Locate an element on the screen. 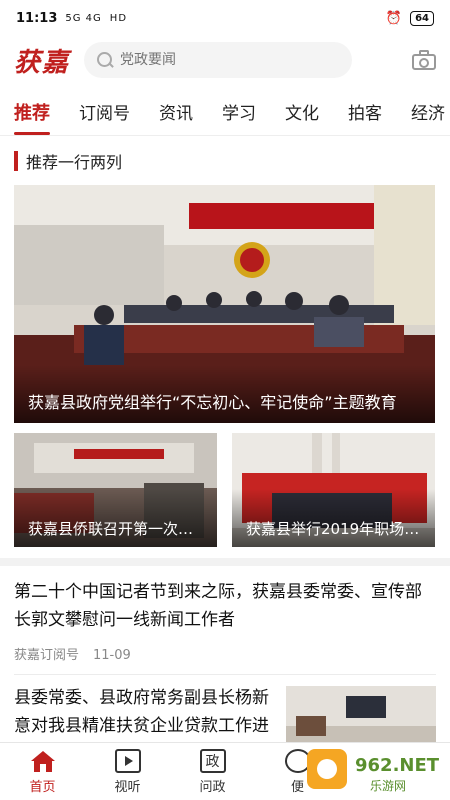  news-card-right: 获嘉县举行2019年职场启动仪式 is located at coordinates (333, 490).